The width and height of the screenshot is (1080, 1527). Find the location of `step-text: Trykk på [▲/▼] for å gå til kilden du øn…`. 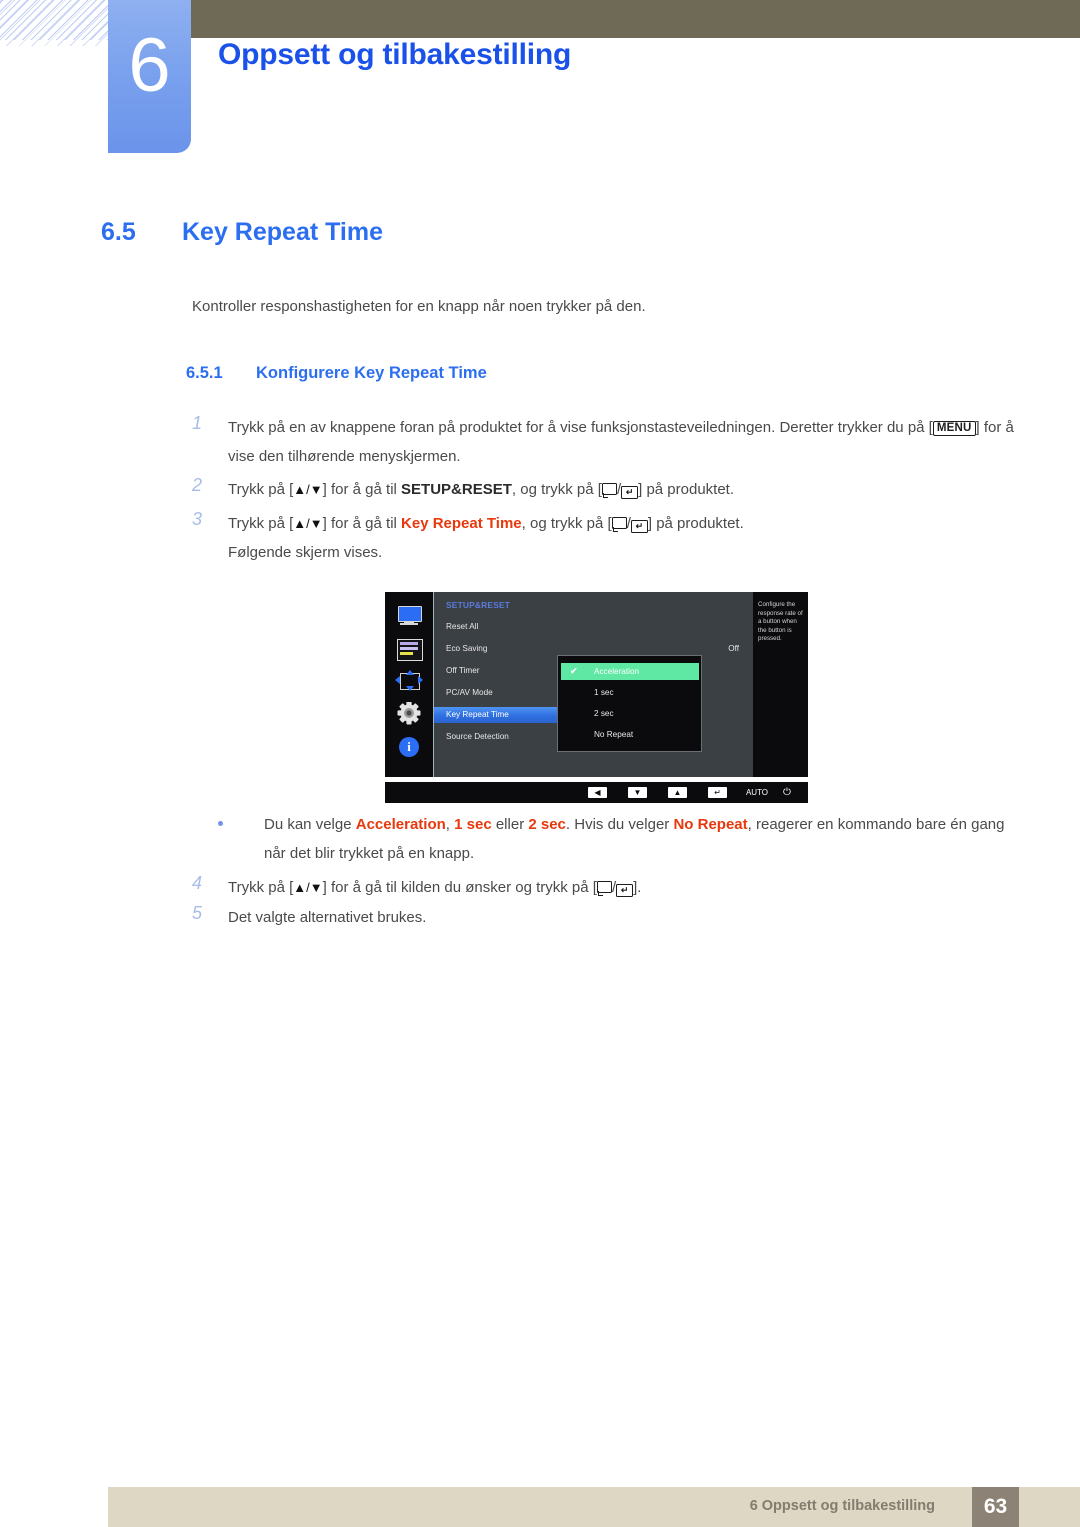

step-text: Trykk på [▲/▼] for å gå til kilden du øn… is located at coordinates (435, 888).